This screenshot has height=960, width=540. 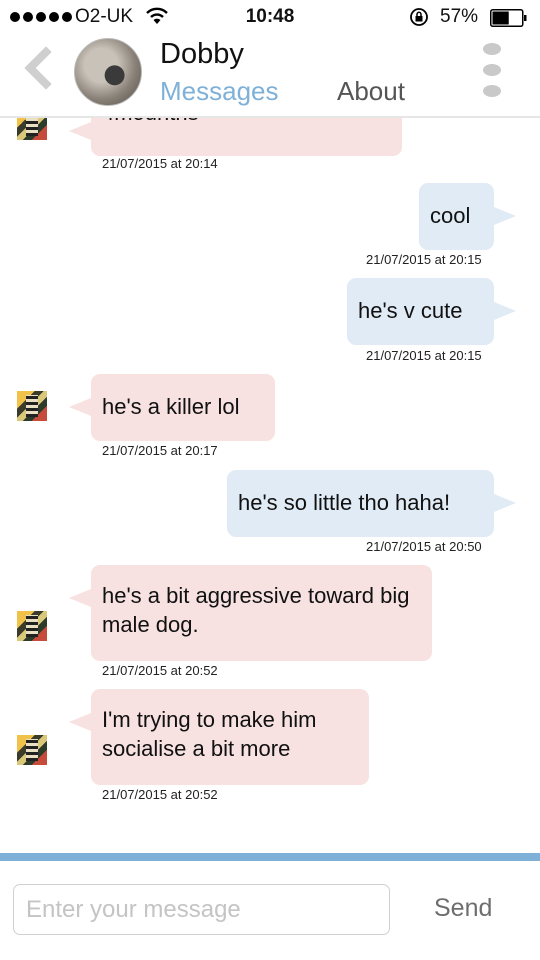 What do you see at coordinates (201, 909) in the screenshot?
I see `message-input` at bounding box center [201, 909].